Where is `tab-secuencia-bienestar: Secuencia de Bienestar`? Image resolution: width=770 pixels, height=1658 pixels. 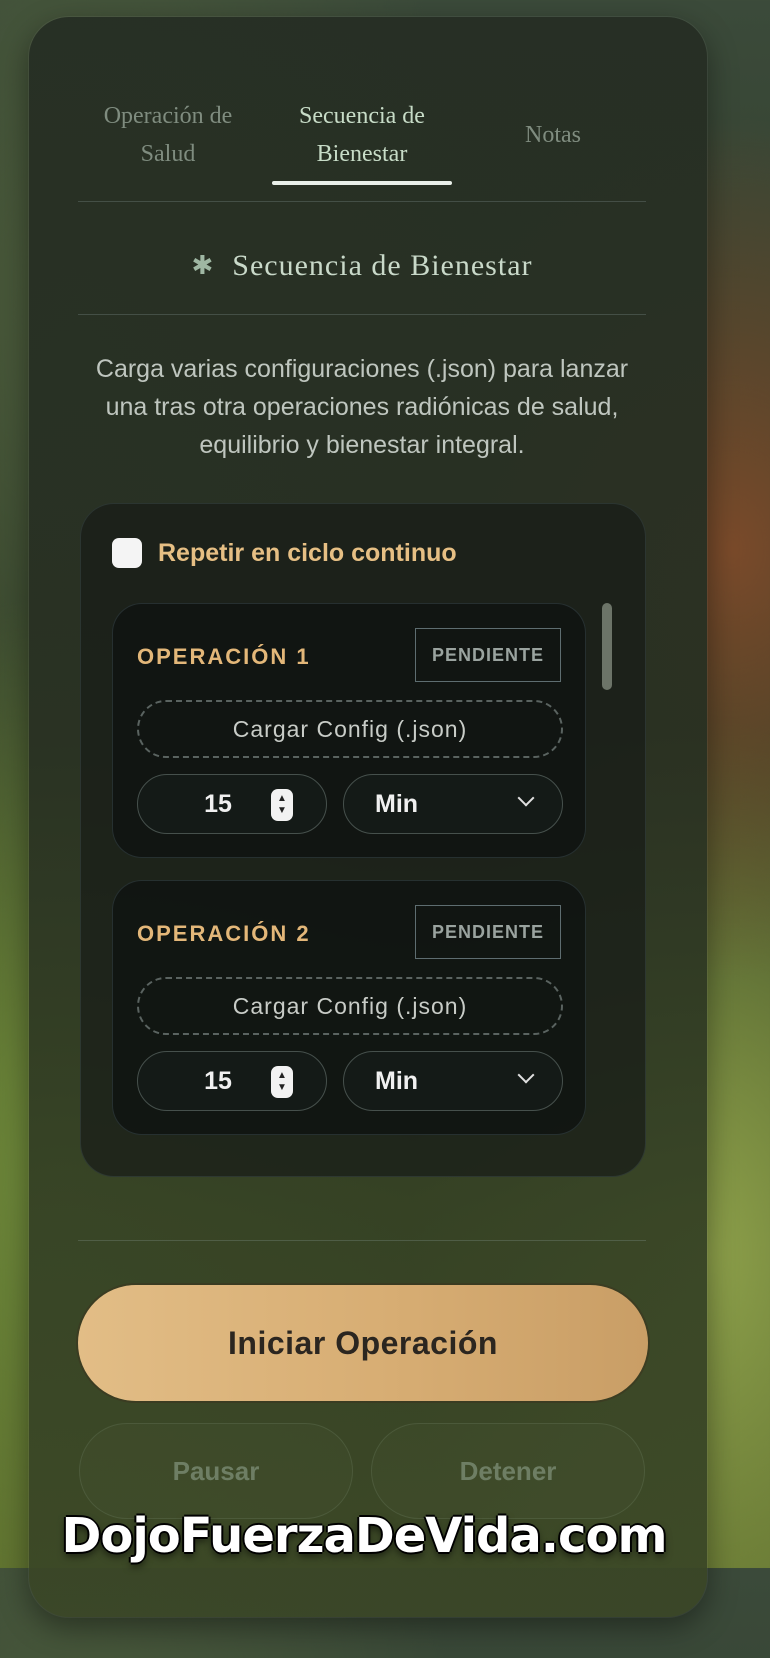 tab-secuencia-bienestar: Secuencia de Bienestar is located at coordinates (362, 135).